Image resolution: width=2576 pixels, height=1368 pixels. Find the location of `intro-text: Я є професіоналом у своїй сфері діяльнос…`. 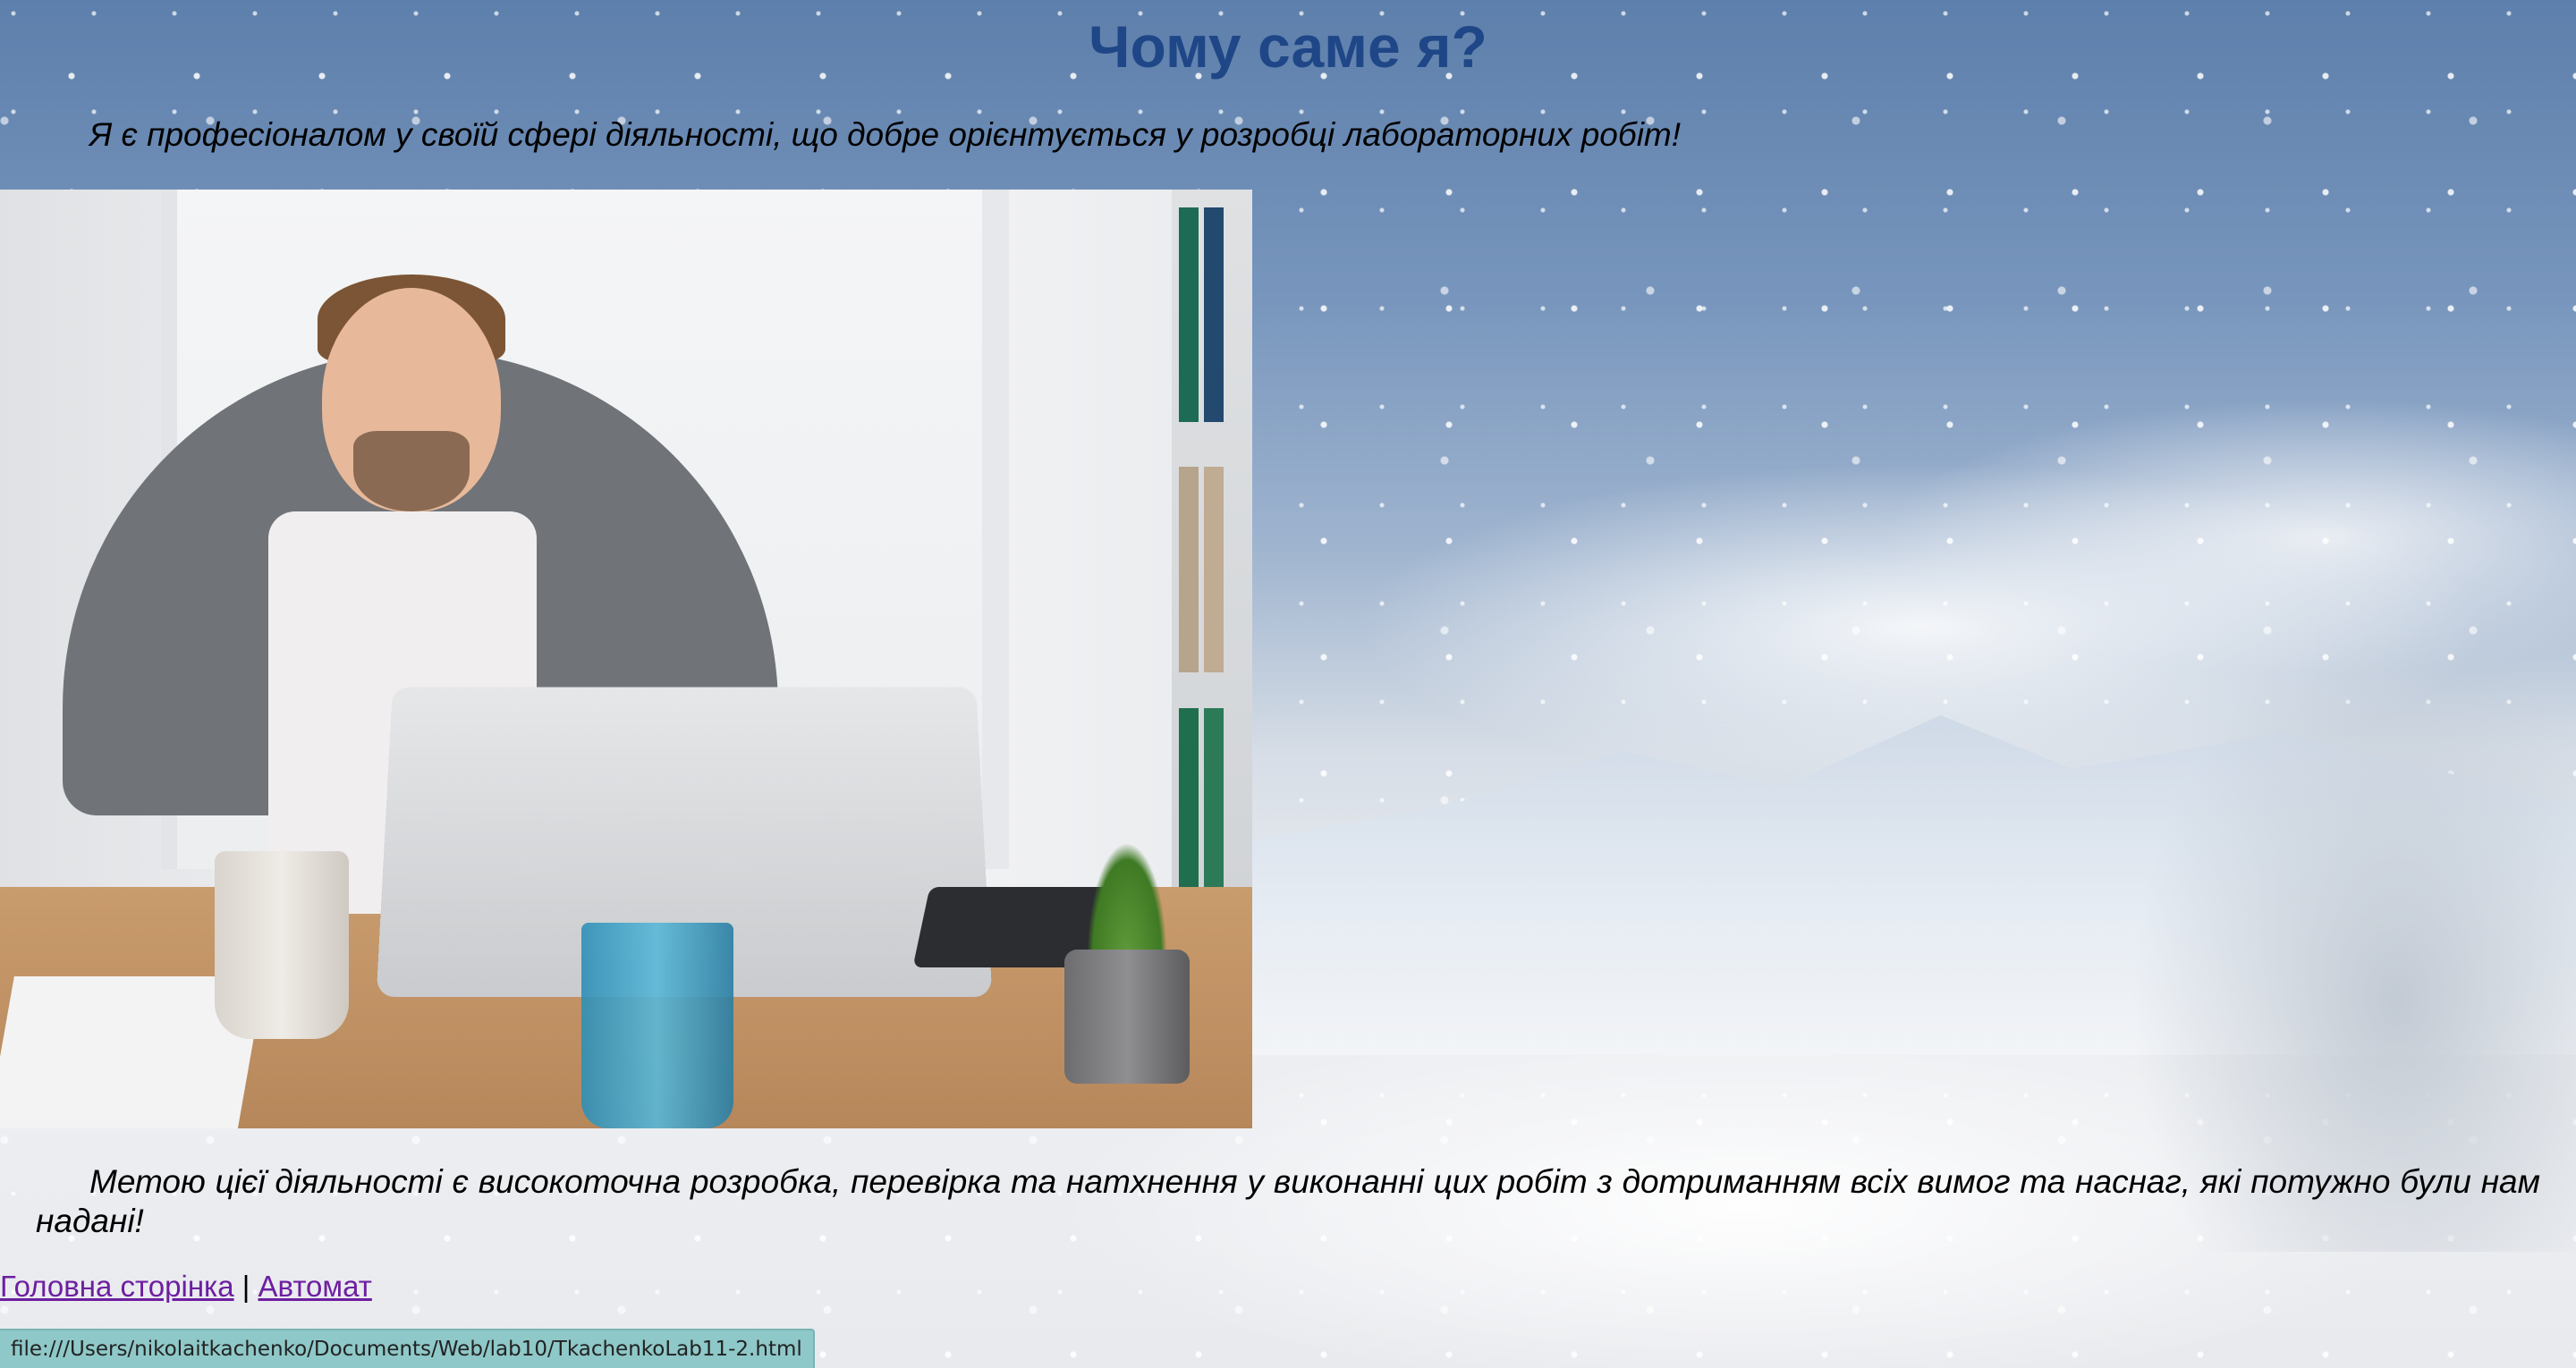

intro-text: Я є професіоналом у своїй сфері діяльнос… is located at coordinates (885, 134).